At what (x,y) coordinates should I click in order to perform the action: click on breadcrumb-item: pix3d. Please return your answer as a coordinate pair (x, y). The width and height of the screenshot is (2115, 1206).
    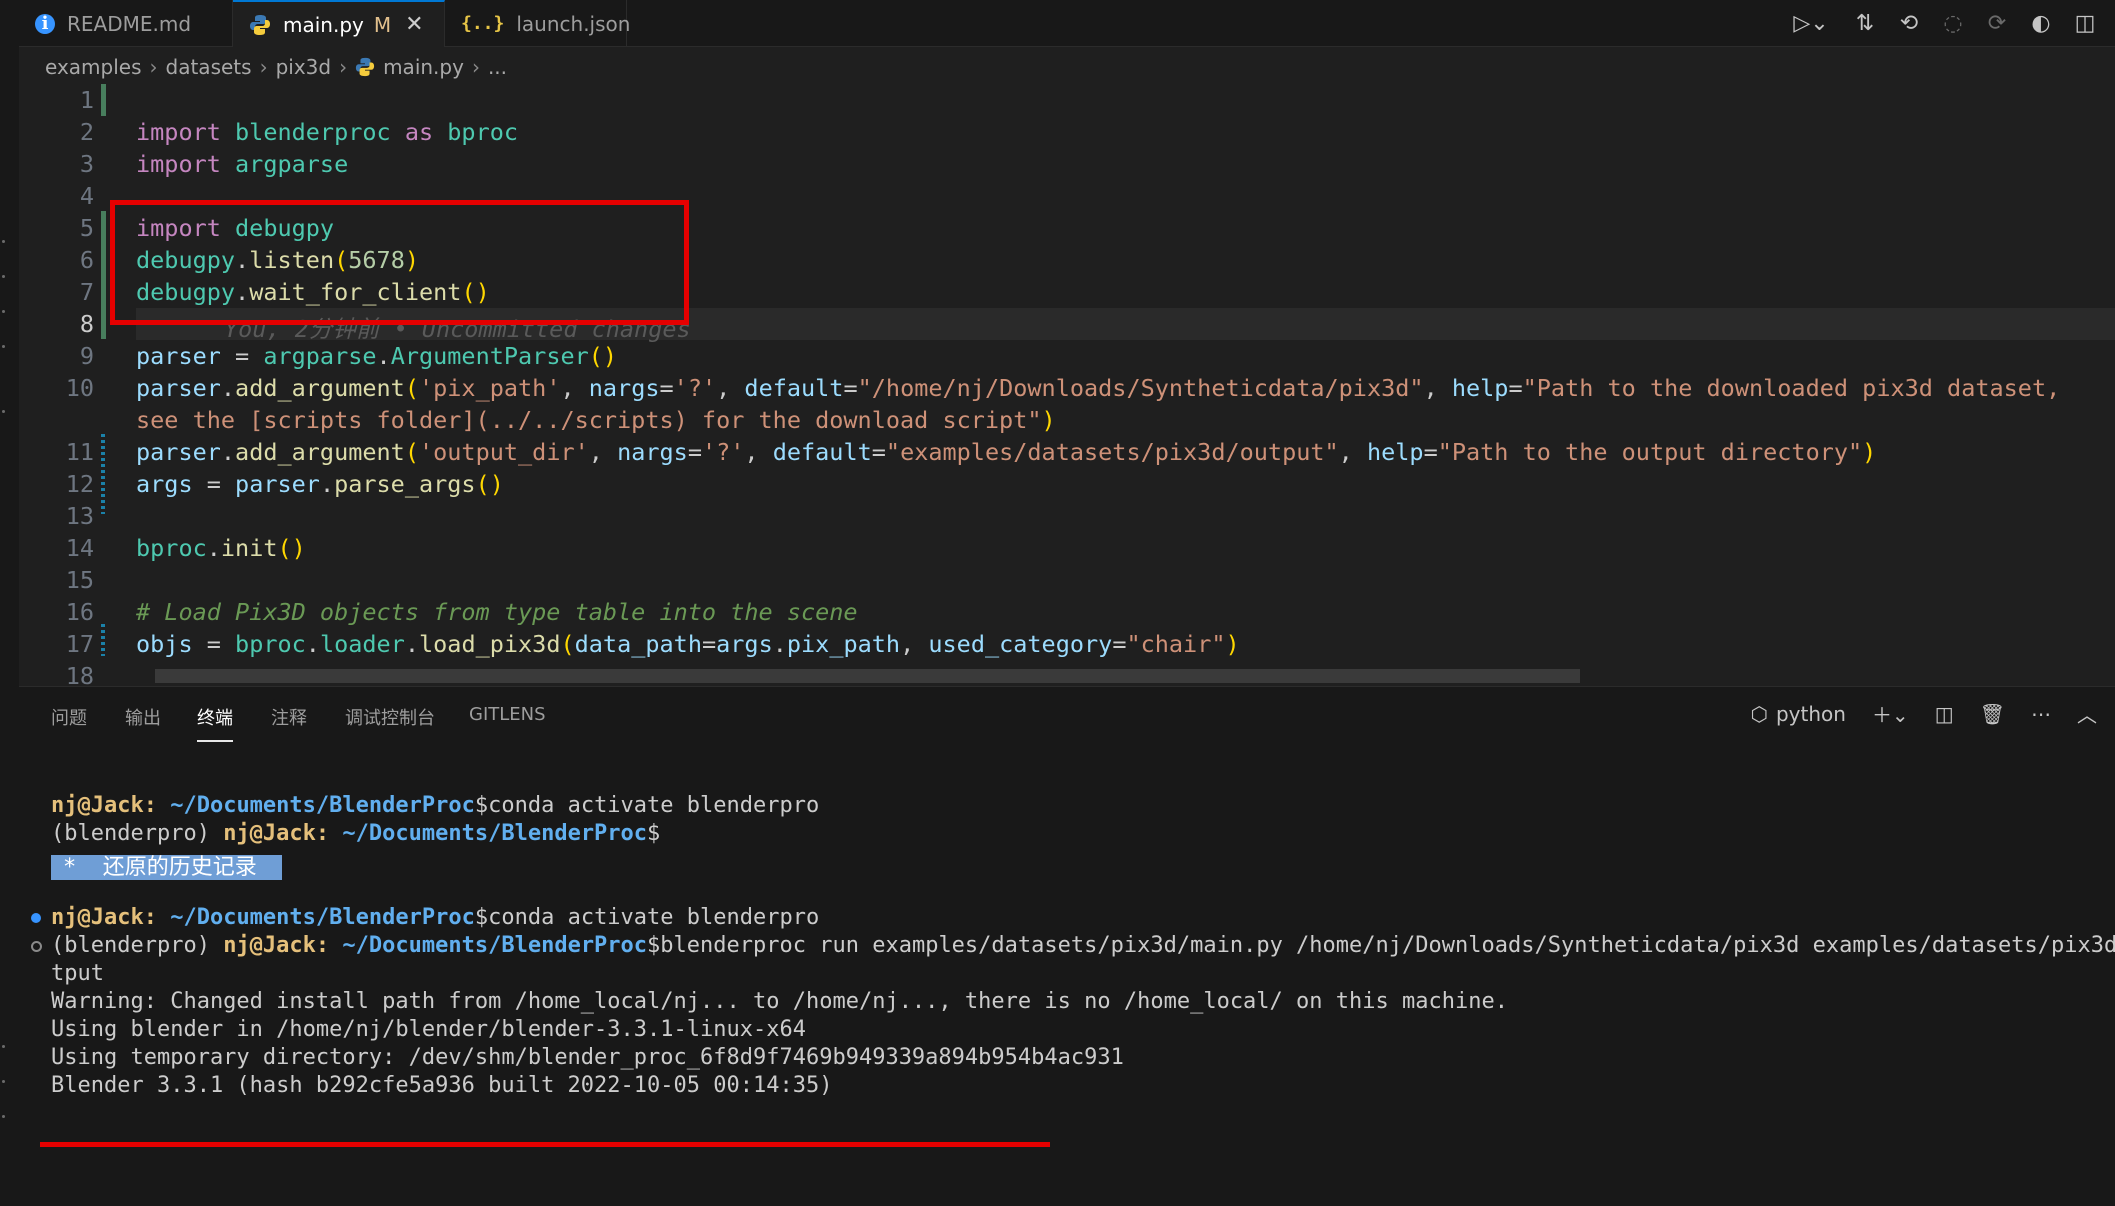
    Looking at the image, I should click on (304, 67).